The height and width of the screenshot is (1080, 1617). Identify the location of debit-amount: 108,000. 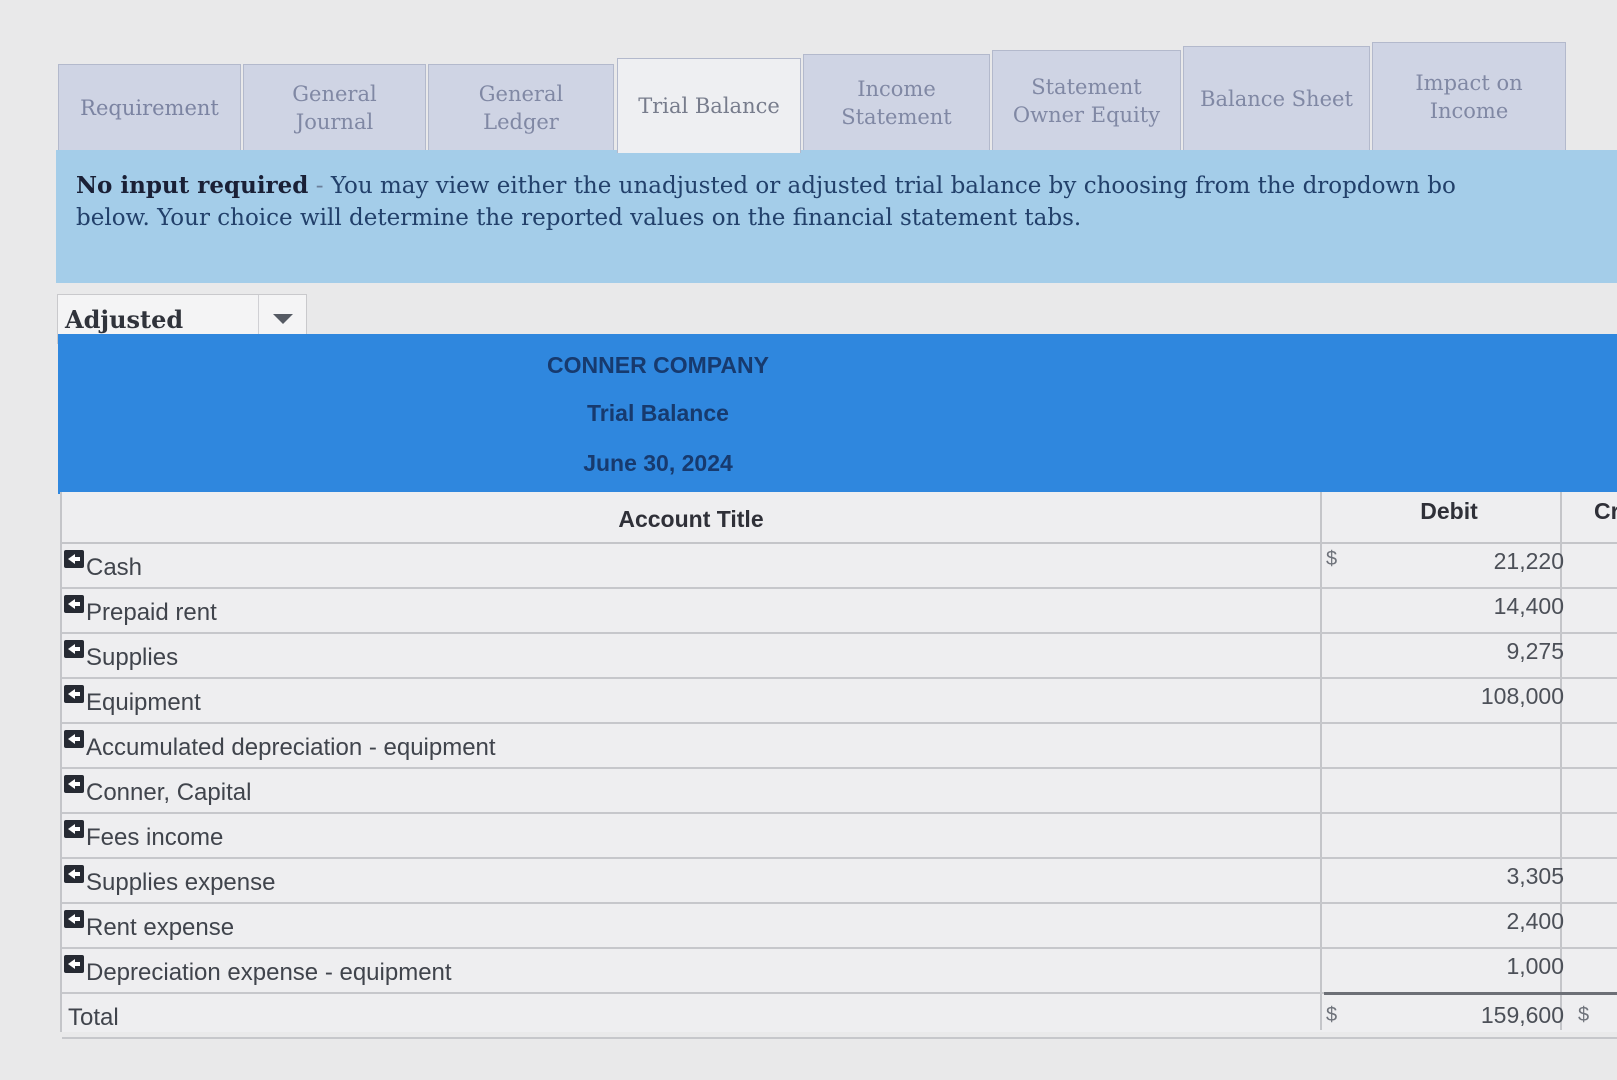
(1522, 696).